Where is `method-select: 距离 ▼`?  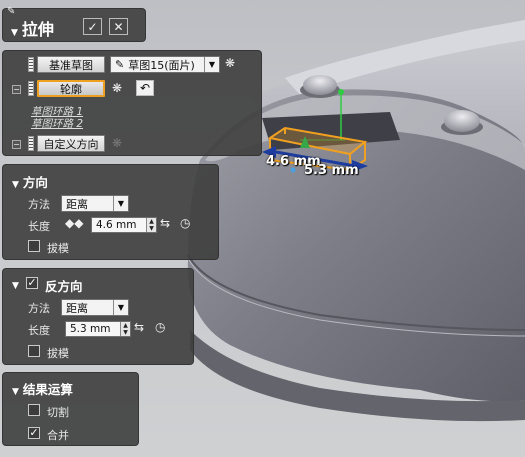
method-select: 距离 ▼ is located at coordinates (95, 203).